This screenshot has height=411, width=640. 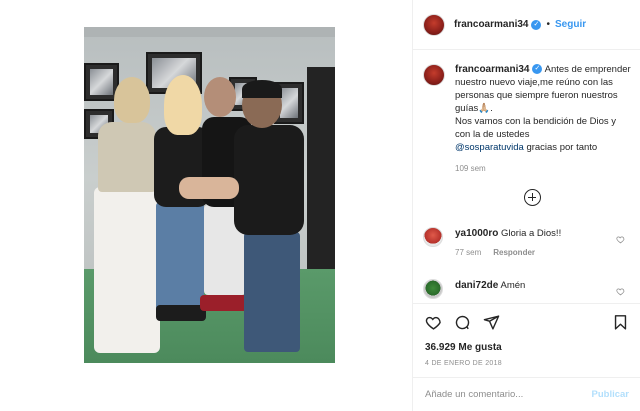 I want to click on post-comment-button: Publicar, so click(x=611, y=394).